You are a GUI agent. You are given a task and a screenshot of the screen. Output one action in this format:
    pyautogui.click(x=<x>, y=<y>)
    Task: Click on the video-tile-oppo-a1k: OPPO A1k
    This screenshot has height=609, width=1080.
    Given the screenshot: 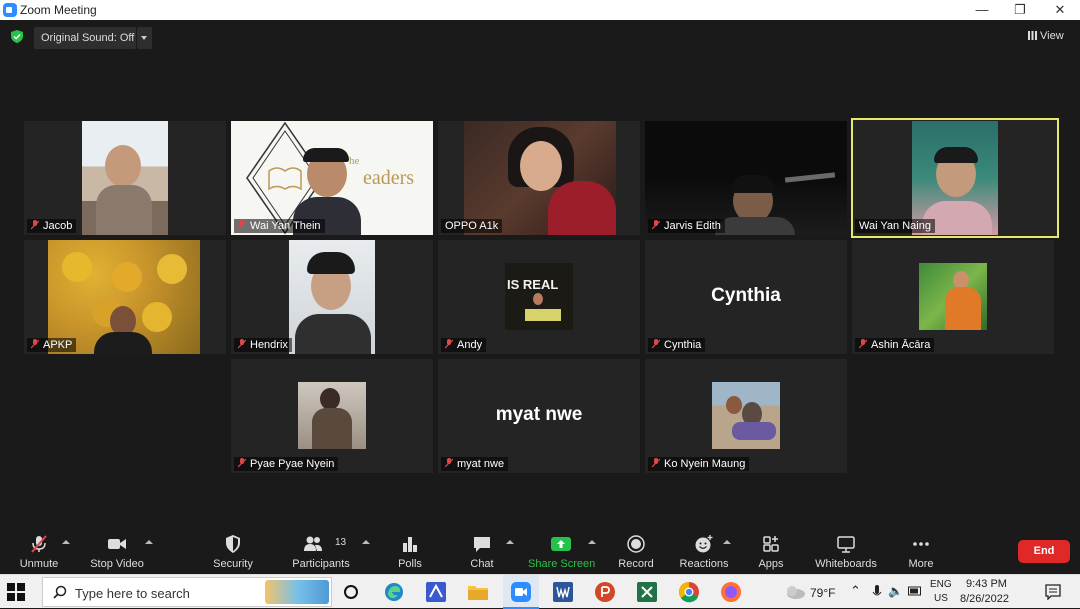 What is the action you would take?
    pyautogui.click(x=539, y=178)
    